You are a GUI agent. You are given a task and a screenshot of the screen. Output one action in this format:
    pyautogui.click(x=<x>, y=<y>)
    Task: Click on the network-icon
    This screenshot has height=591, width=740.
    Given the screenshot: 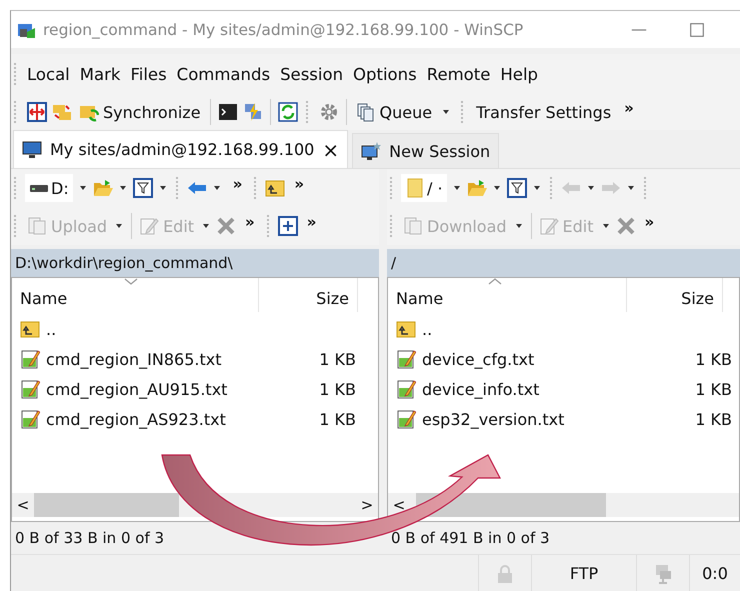 What is the action you would take?
    pyautogui.click(x=663, y=574)
    